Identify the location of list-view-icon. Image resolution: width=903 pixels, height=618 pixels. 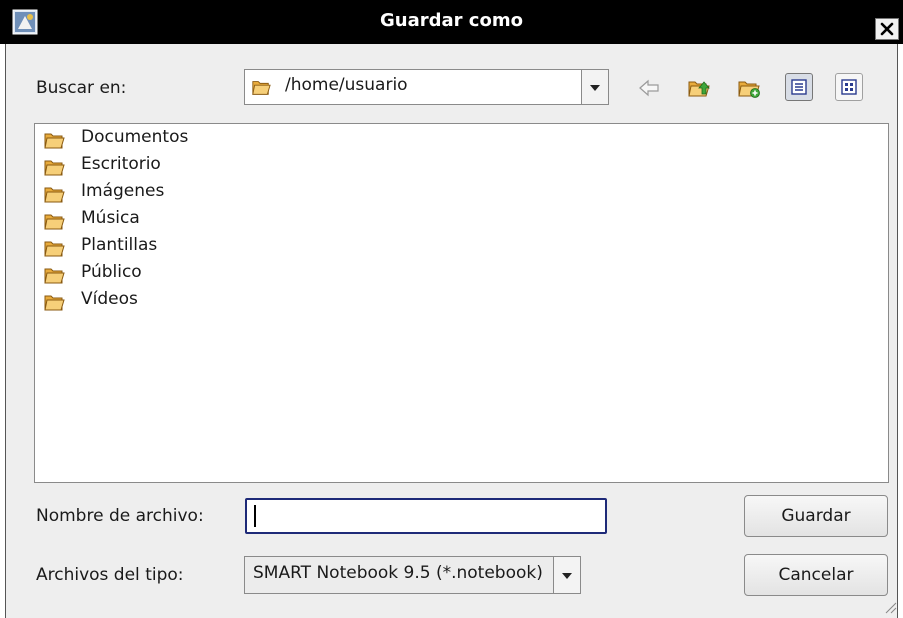
(799, 87).